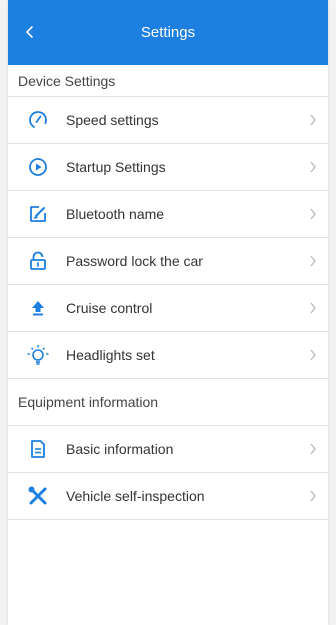 The height and width of the screenshot is (625, 336). I want to click on settings-item-label: Headlights set, so click(110, 355).